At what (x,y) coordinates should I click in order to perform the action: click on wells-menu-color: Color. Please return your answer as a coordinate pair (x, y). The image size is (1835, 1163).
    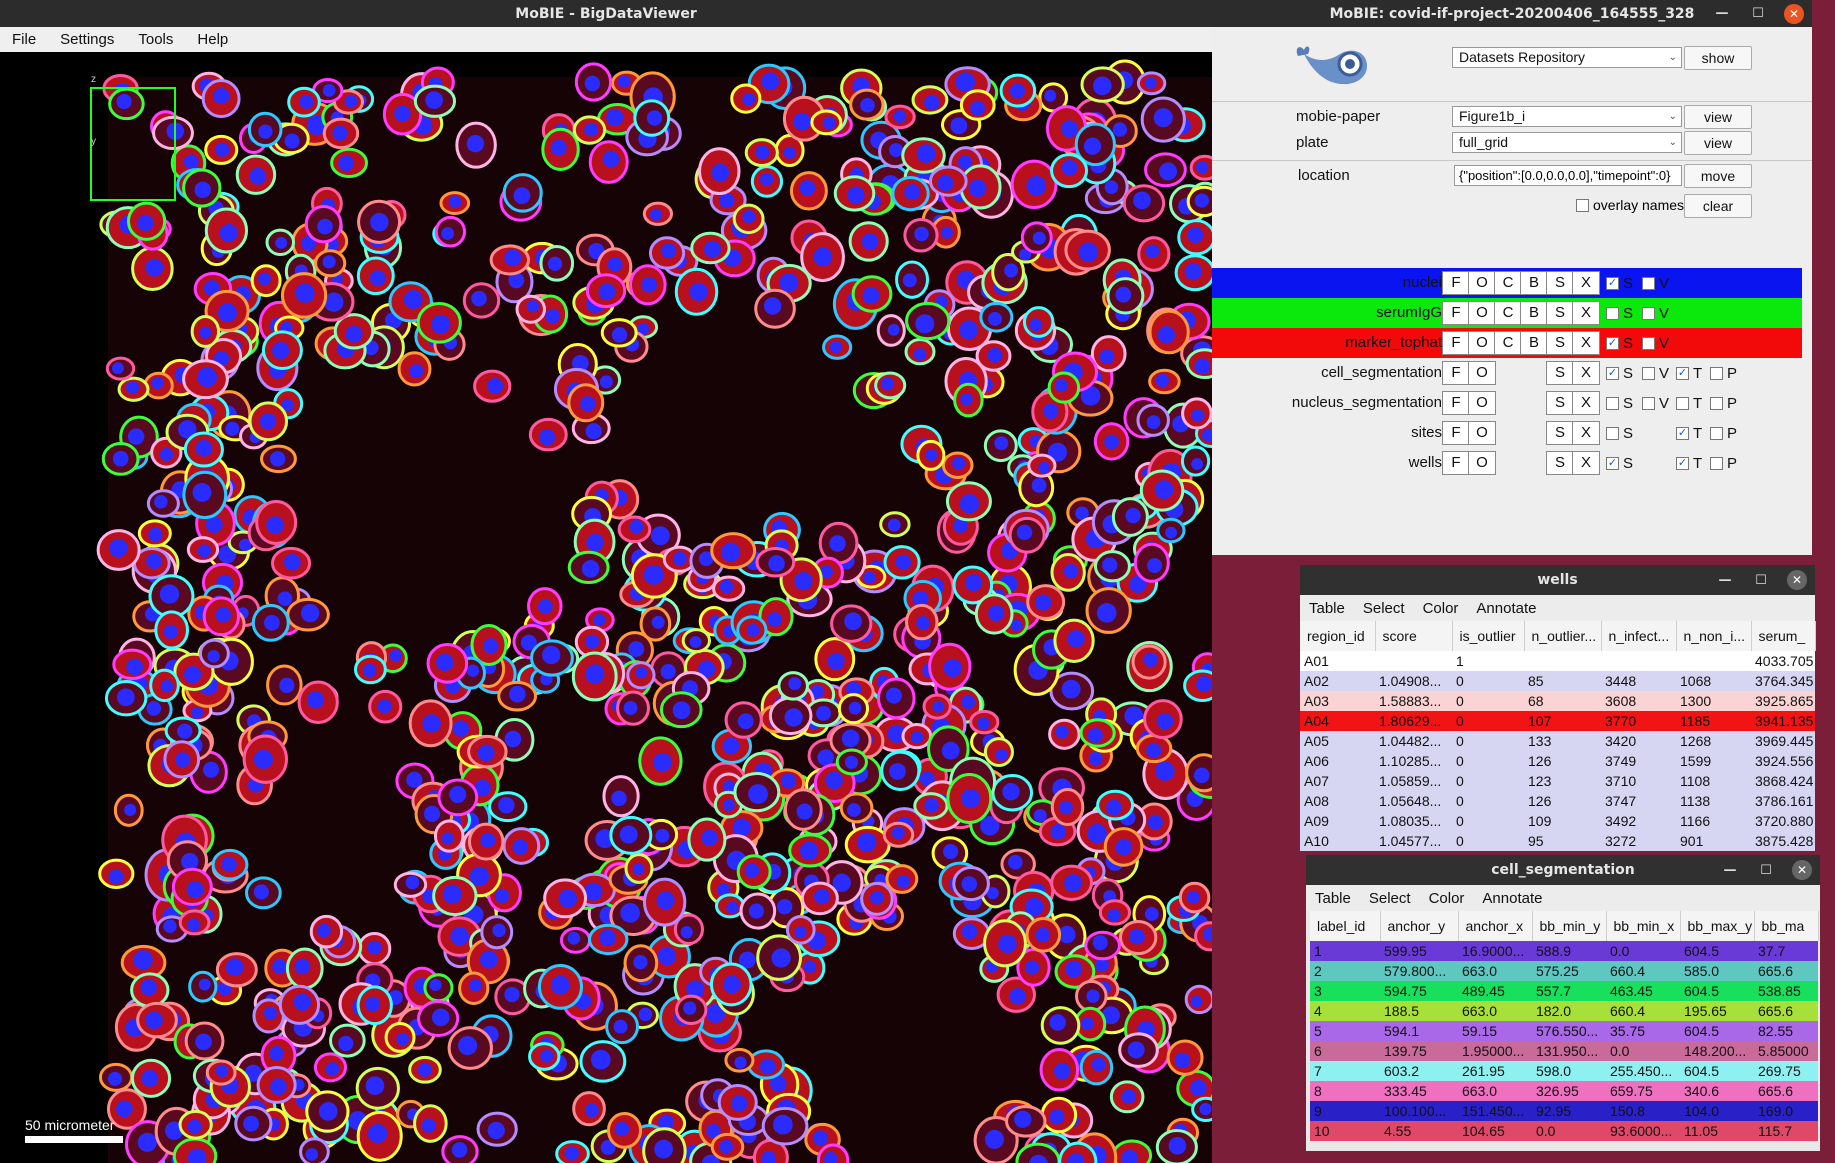
    Looking at the image, I should click on (1441, 608).